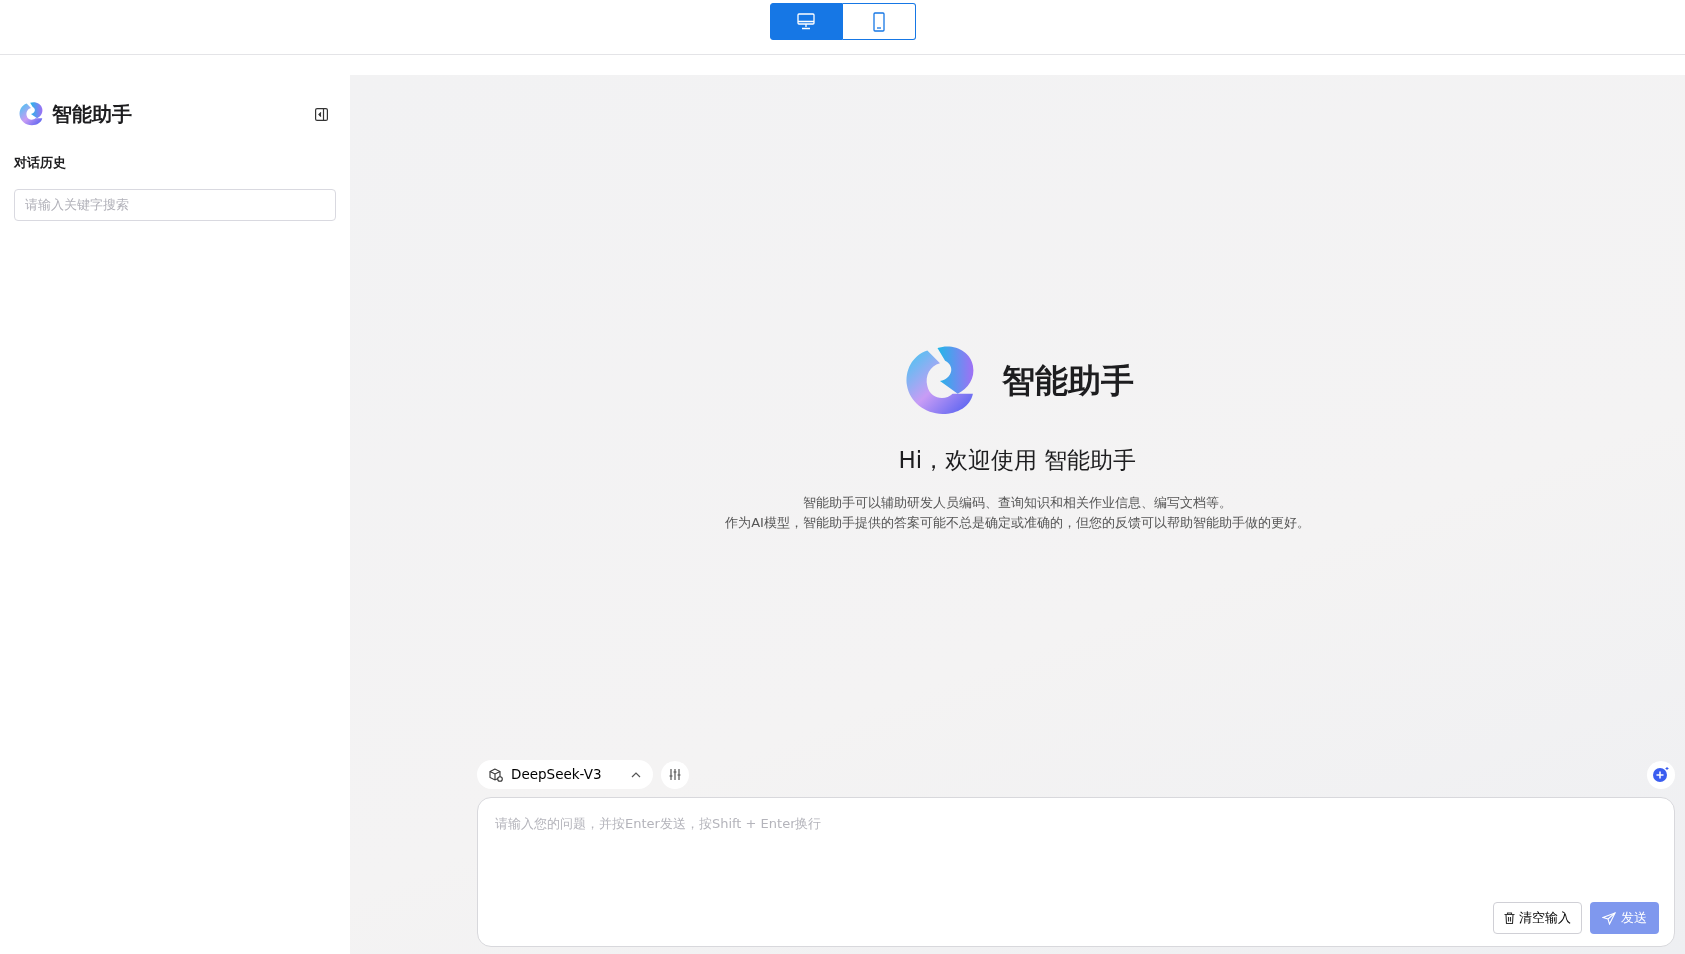 The height and width of the screenshot is (954, 1685). Describe the element at coordinates (1017, 460) in the screenshot. I see `greeting: Hi，欢迎使用 智能助手` at that location.